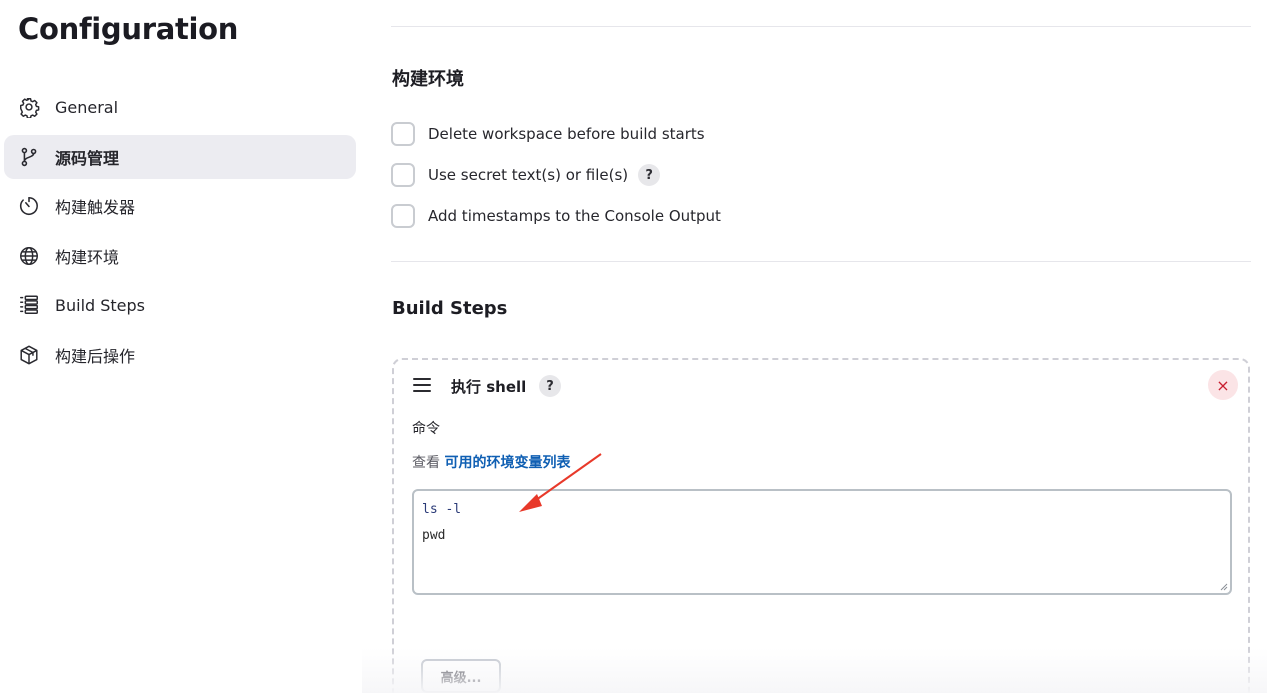  What do you see at coordinates (180, 156) in the screenshot?
I see `sidebar-item-scm: 源码管理` at bounding box center [180, 156].